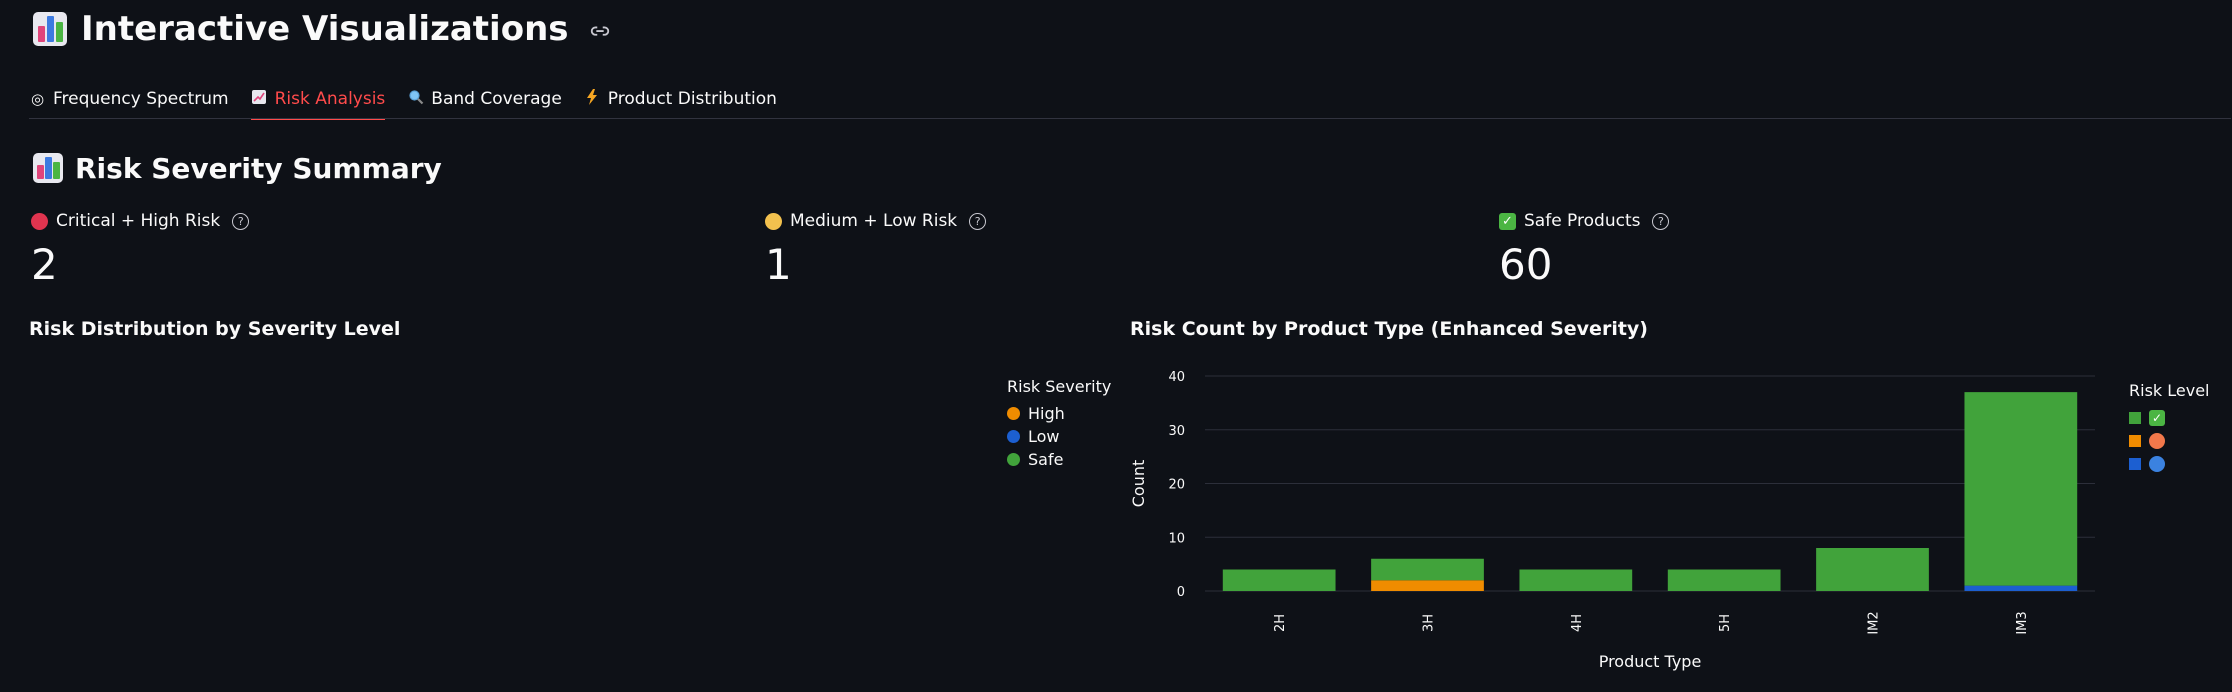 The image size is (2232, 692). What do you see at coordinates (874, 221) in the screenshot?
I see `metric-label: Medium + Low Risk` at bounding box center [874, 221].